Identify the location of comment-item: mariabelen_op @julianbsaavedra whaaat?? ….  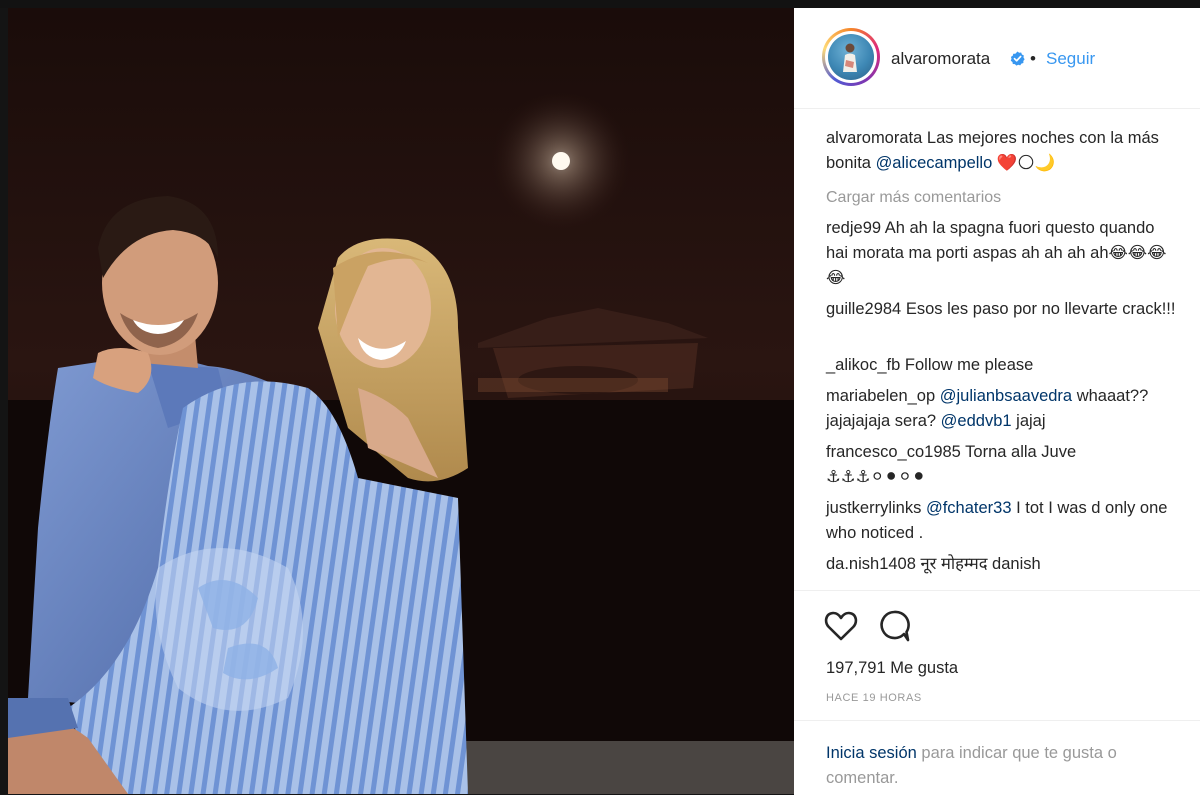
(1001, 409).